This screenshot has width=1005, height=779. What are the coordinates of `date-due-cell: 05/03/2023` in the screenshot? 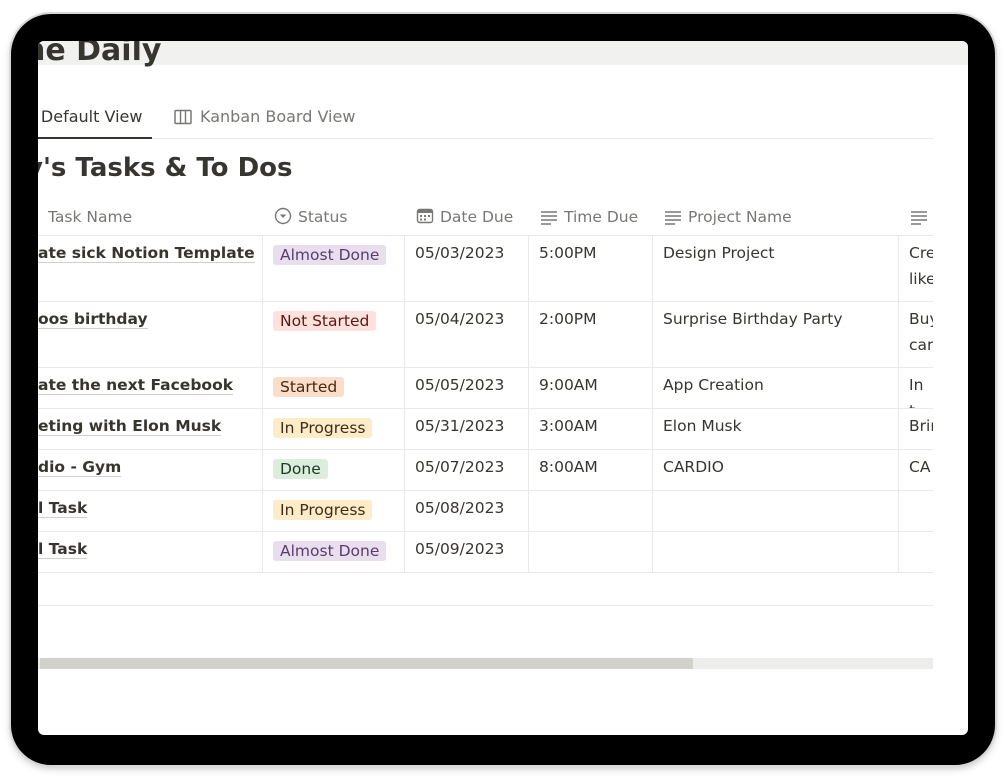 It's located at (467, 268).